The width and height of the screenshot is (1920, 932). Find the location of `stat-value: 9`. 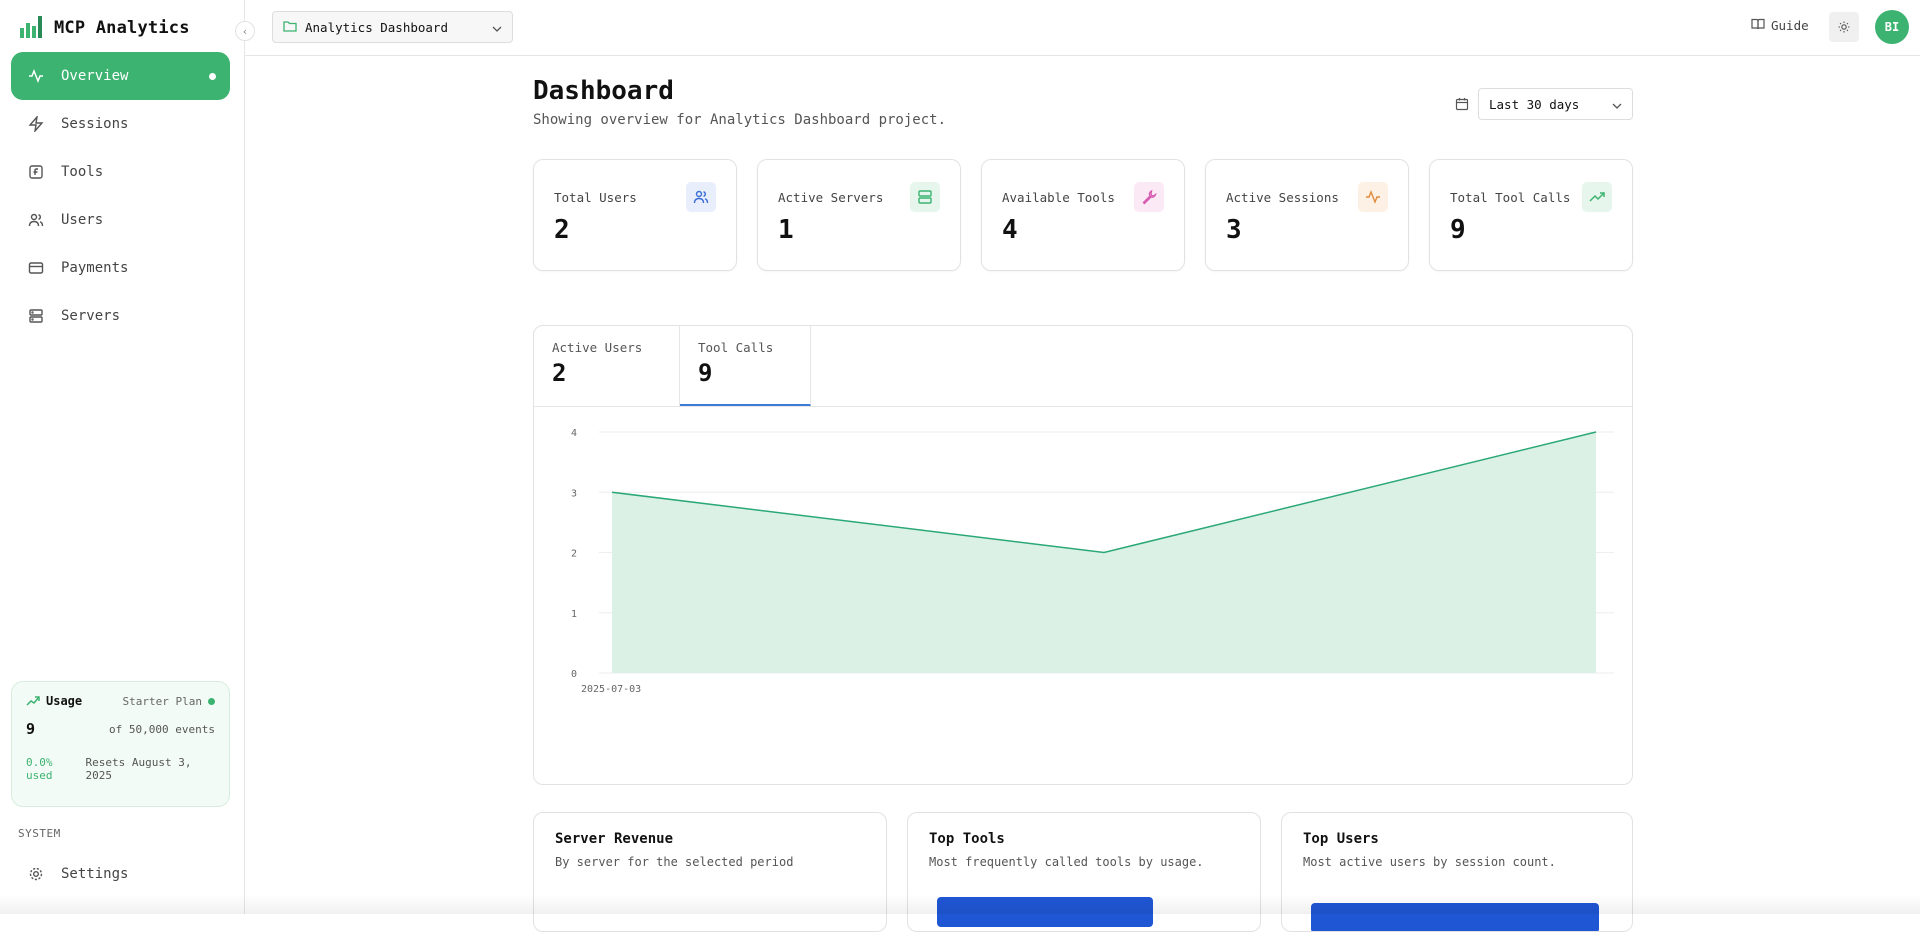

stat-value: 9 is located at coordinates (1531, 230).